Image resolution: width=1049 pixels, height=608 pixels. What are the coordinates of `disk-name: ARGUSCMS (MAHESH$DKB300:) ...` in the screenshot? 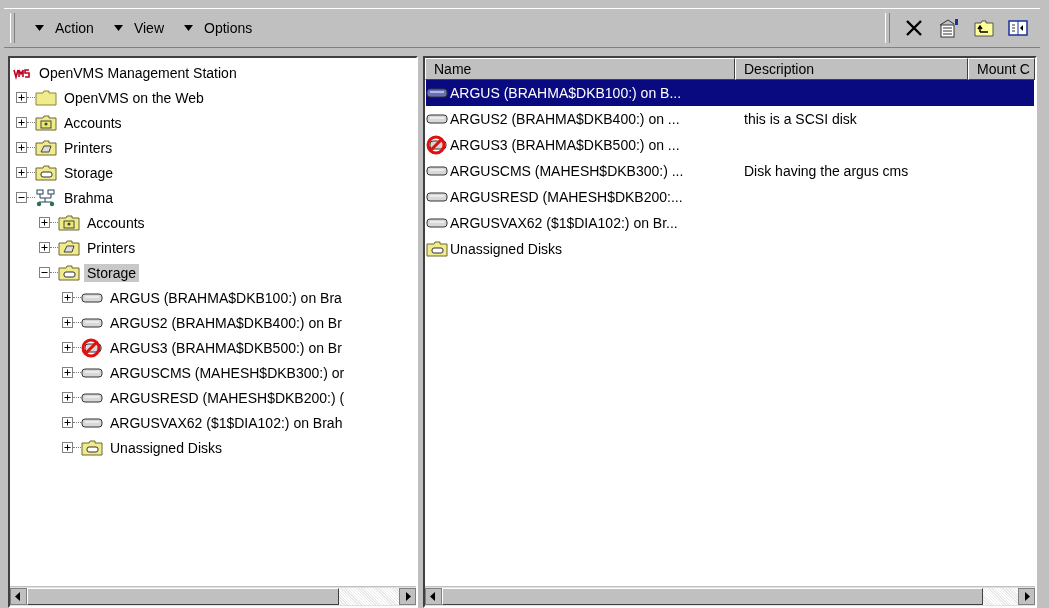 It's located at (567, 171).